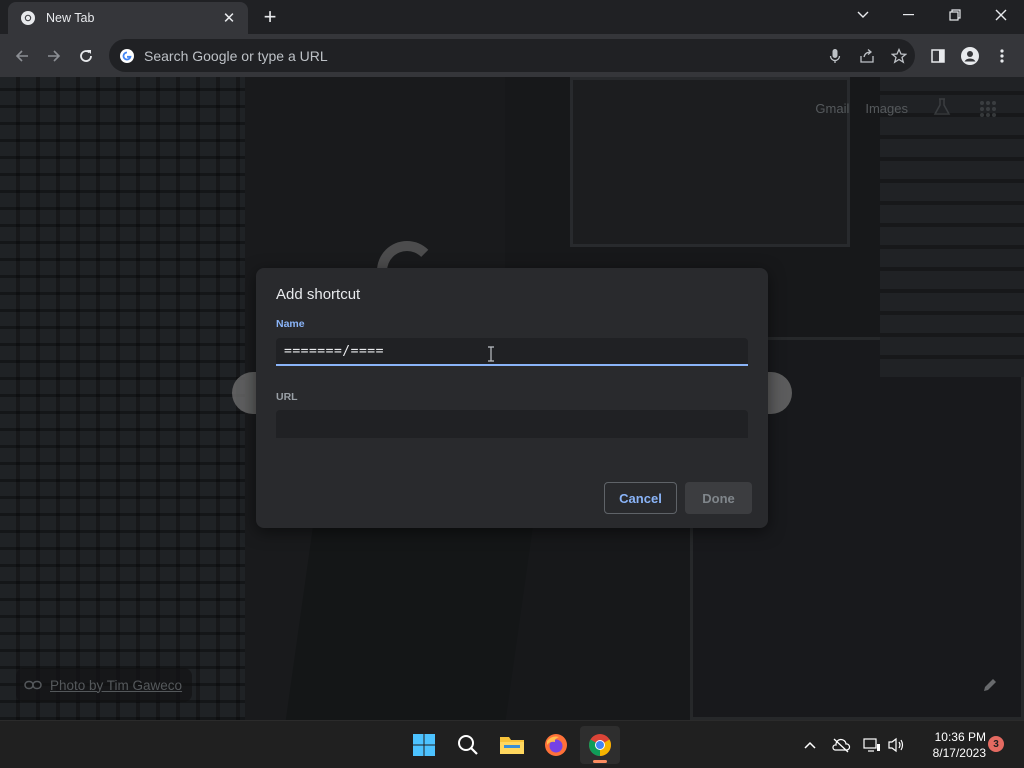 The width and height of the screenshot is (1024, 768). What do you see at coordinates (872, 745) in the screenshot?
I see `network-icon` at bounding box center [872, 745].